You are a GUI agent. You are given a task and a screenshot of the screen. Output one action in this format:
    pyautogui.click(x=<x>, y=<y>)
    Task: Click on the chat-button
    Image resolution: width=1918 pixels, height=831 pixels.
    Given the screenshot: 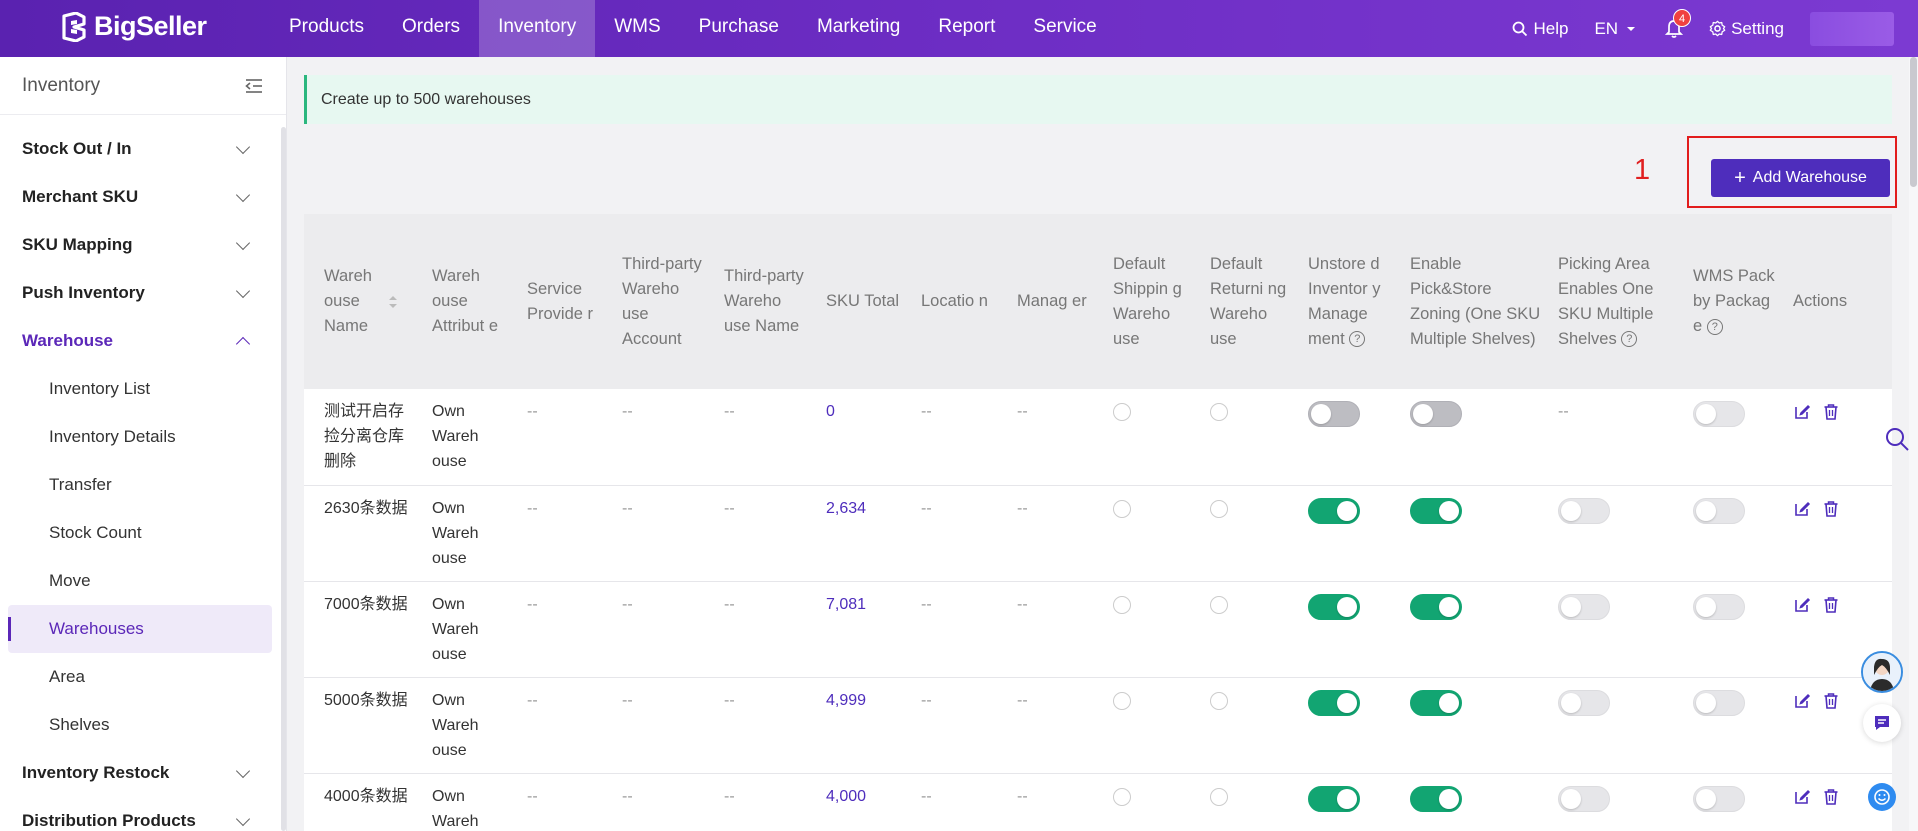 What is the action you would take?
    pyautogui.click(x=1882, y=723)
    